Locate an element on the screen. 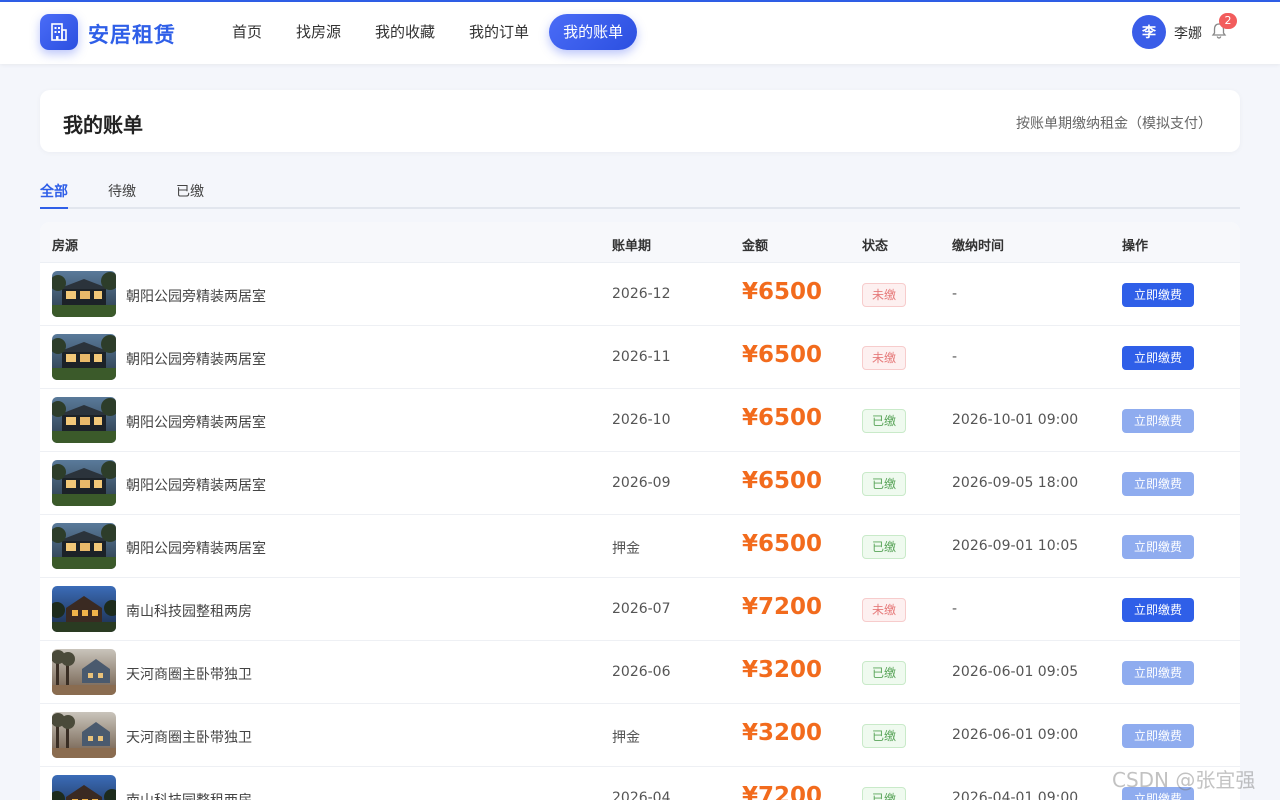  nav-home: 首页 is located at coordinates (247, 32).